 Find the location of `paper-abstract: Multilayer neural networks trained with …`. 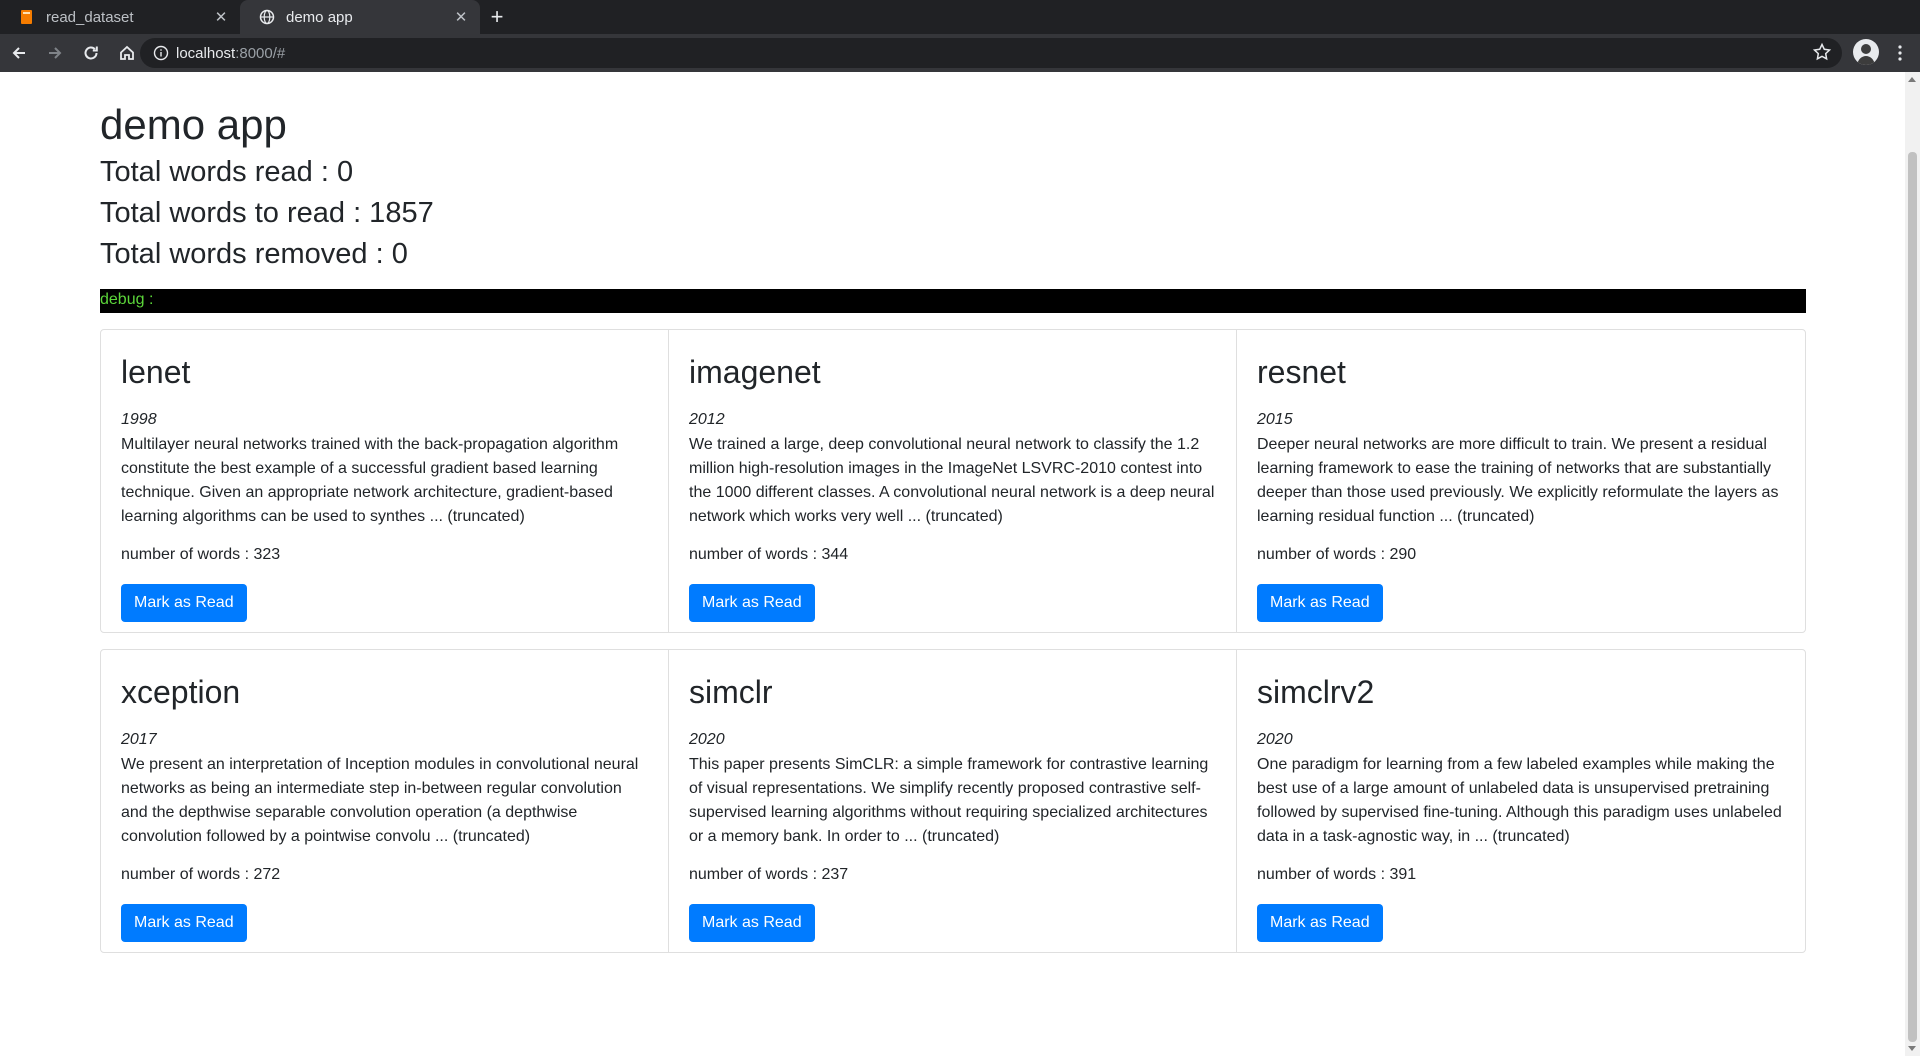

paper-abstract: Multilayer neural networks trained with … is located at coordinates (370, 480).